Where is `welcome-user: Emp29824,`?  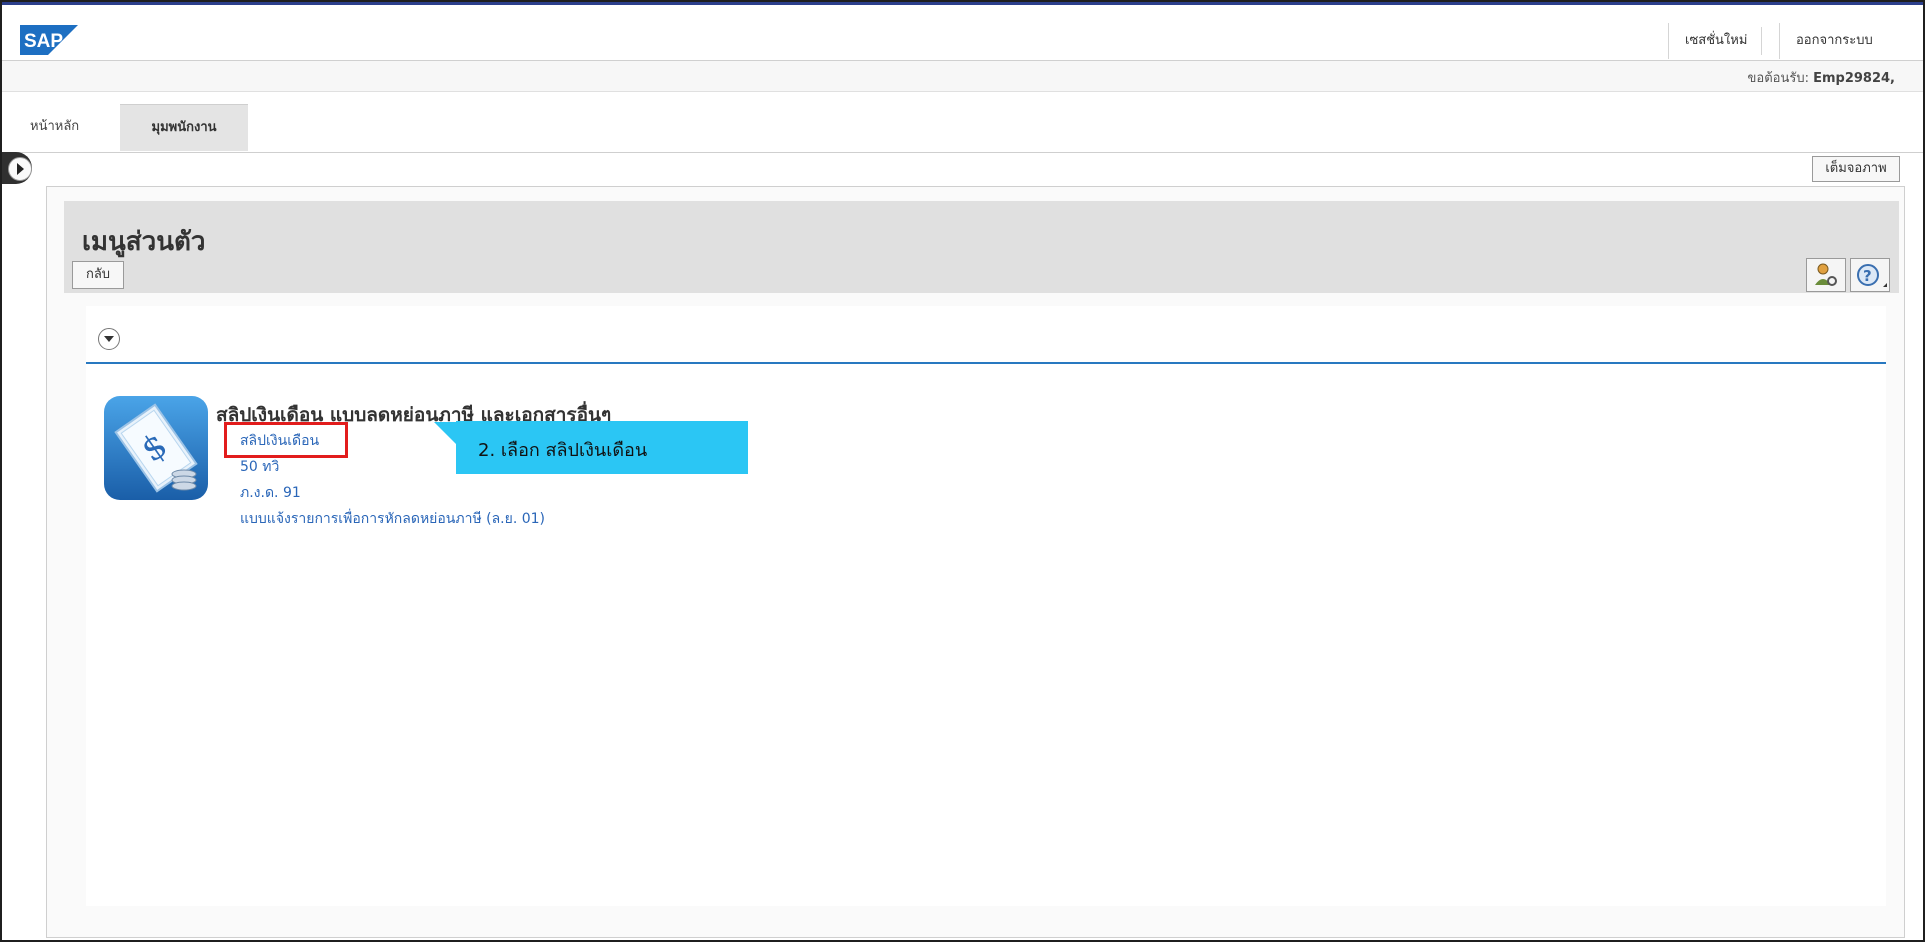
welcome-user: Emp29824, is located at coordinates (1854, 78).